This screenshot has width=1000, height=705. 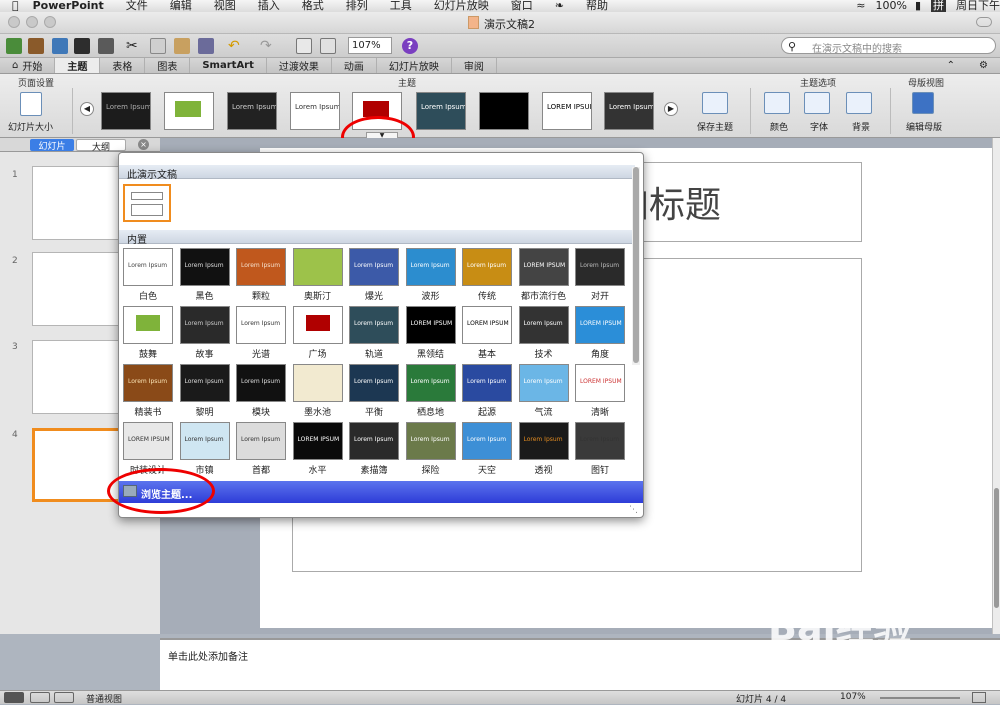 I want to click on theme-option: Lorem Ipsum 图钉, so click(x=600, y=449).